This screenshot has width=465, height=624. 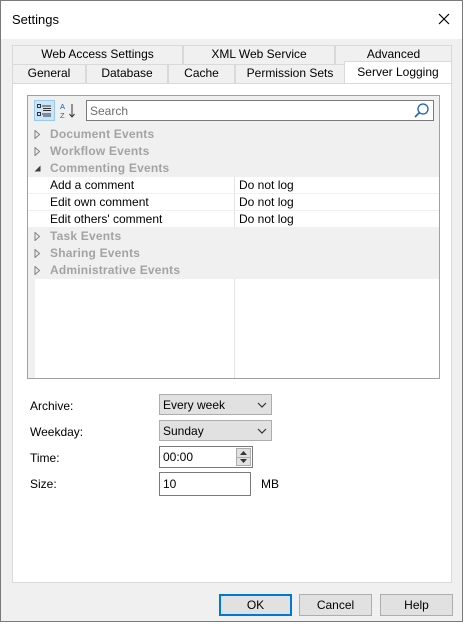 I want to click on weekday-label: Weekday:, so click(x=57, y=432).